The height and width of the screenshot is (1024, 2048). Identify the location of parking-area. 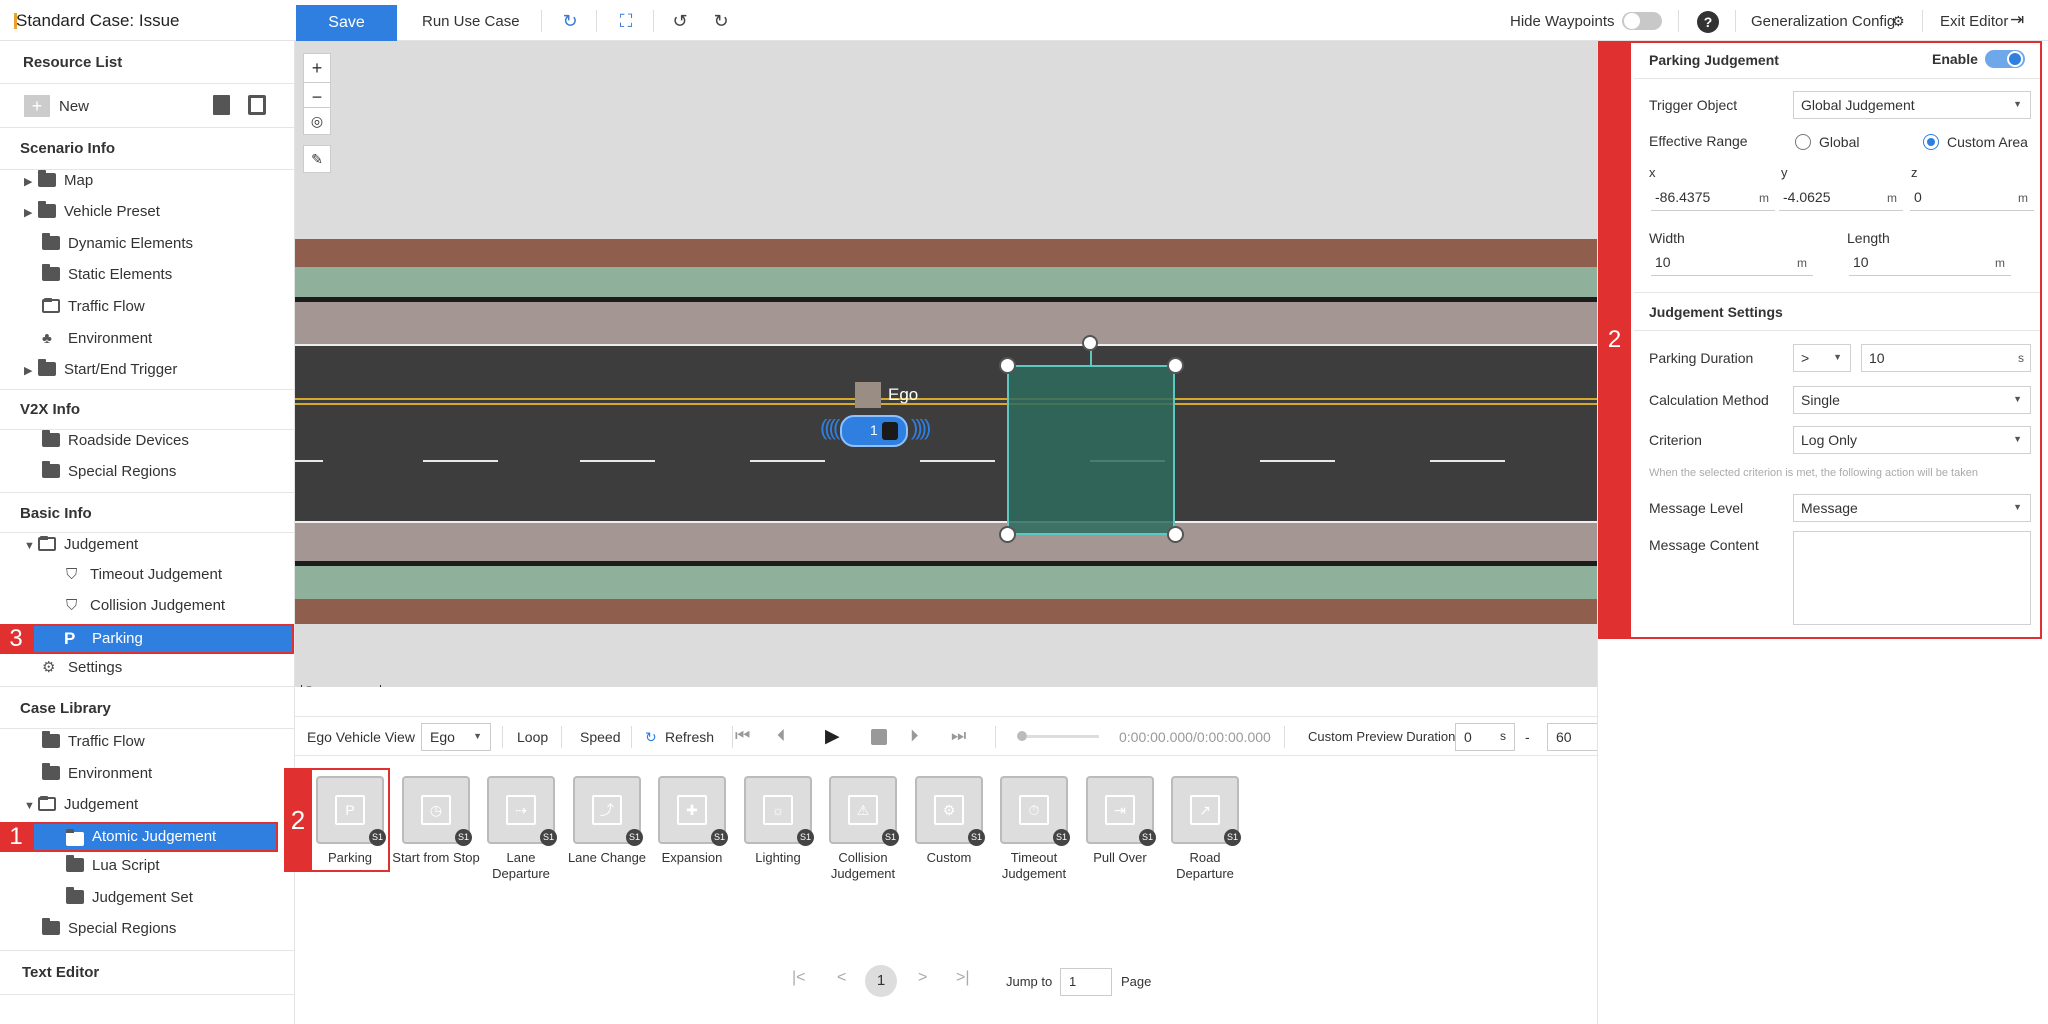
(1091, 450).